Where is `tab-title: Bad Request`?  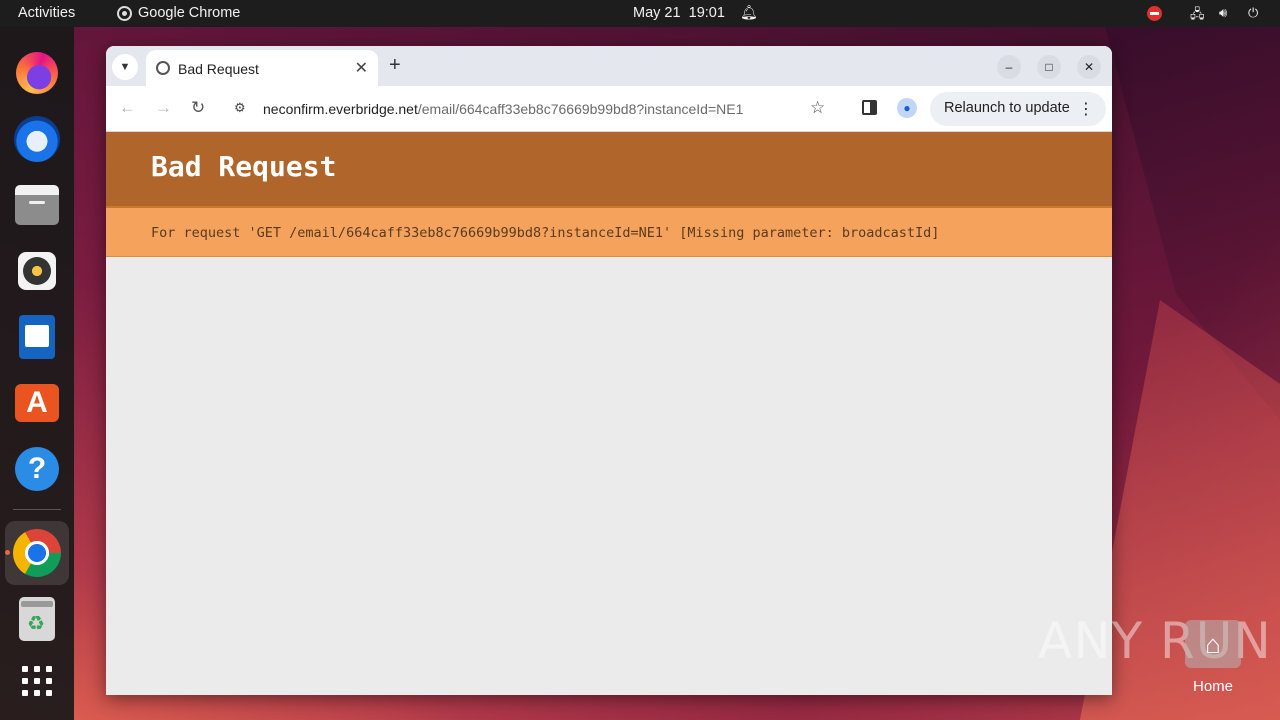 tab-title: Bad Request is located at coordinates (218, 69).